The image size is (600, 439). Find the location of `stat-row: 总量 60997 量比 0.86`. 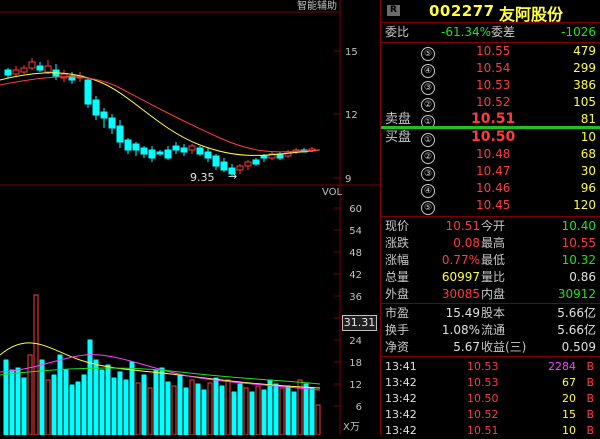

stat-row: 总量 60997 量比 0.86 is located at coordinates (490, 277).